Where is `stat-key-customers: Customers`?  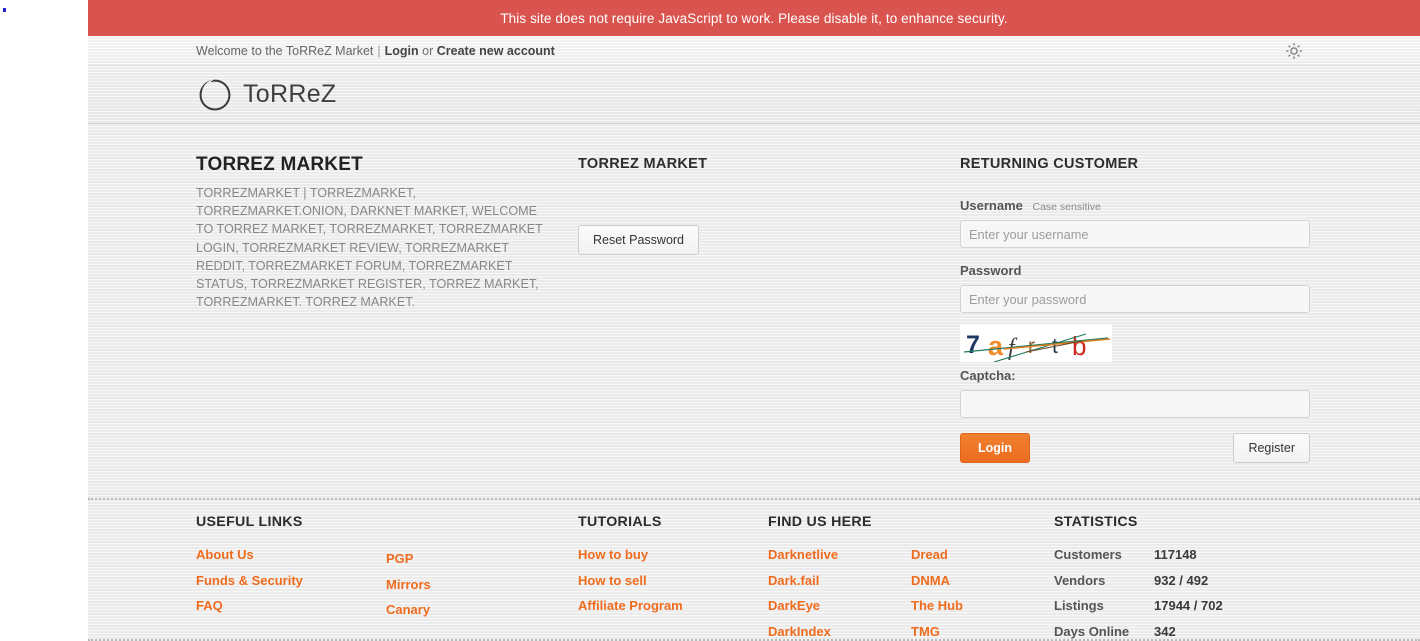
stat-key-customers: Customers is located at coordinates (1088, 554).